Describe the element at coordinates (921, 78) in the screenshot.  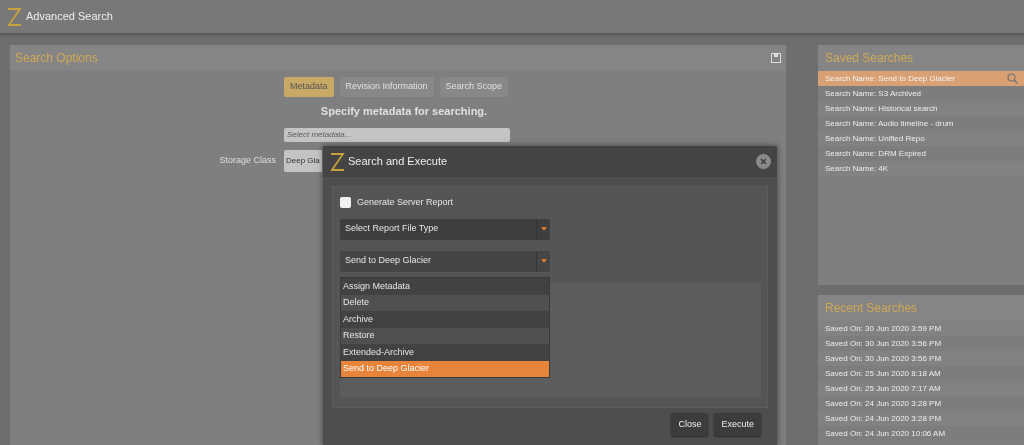
I see `saved-search-item: Search Name: Send to Deep Glacier` at that location.